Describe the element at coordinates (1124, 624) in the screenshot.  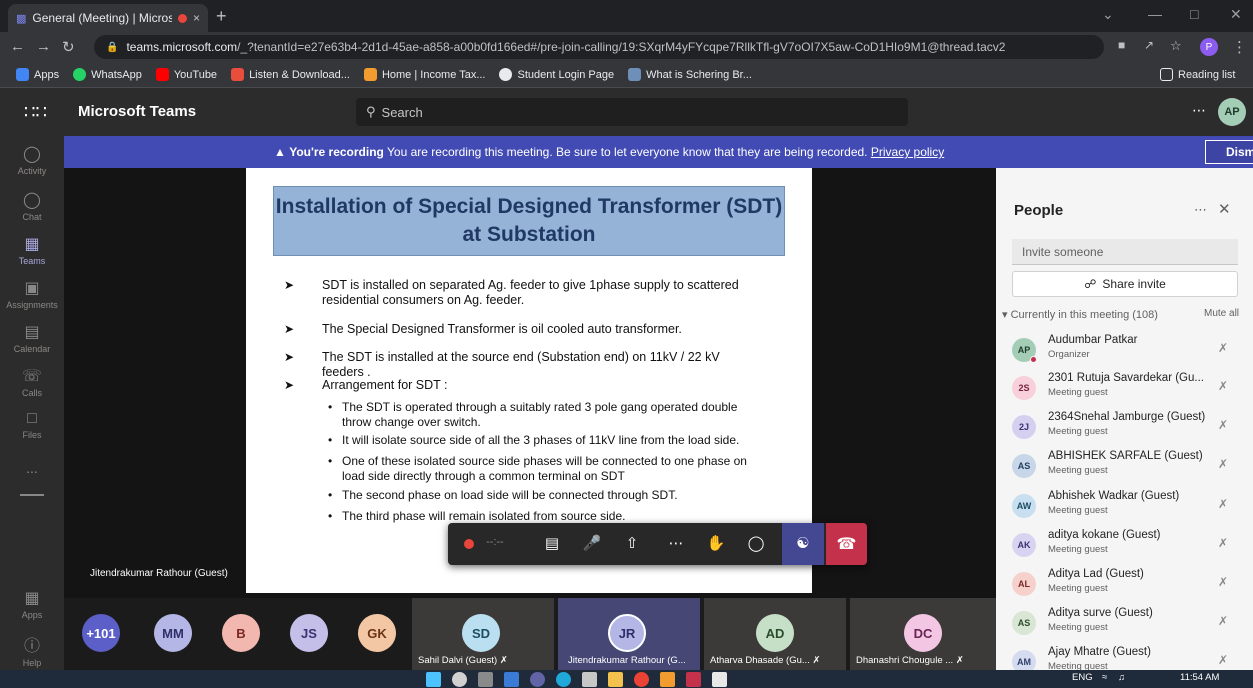
I see `participant-row: AS Aditya surve (Guest) Meeting guest ✗` at that location.